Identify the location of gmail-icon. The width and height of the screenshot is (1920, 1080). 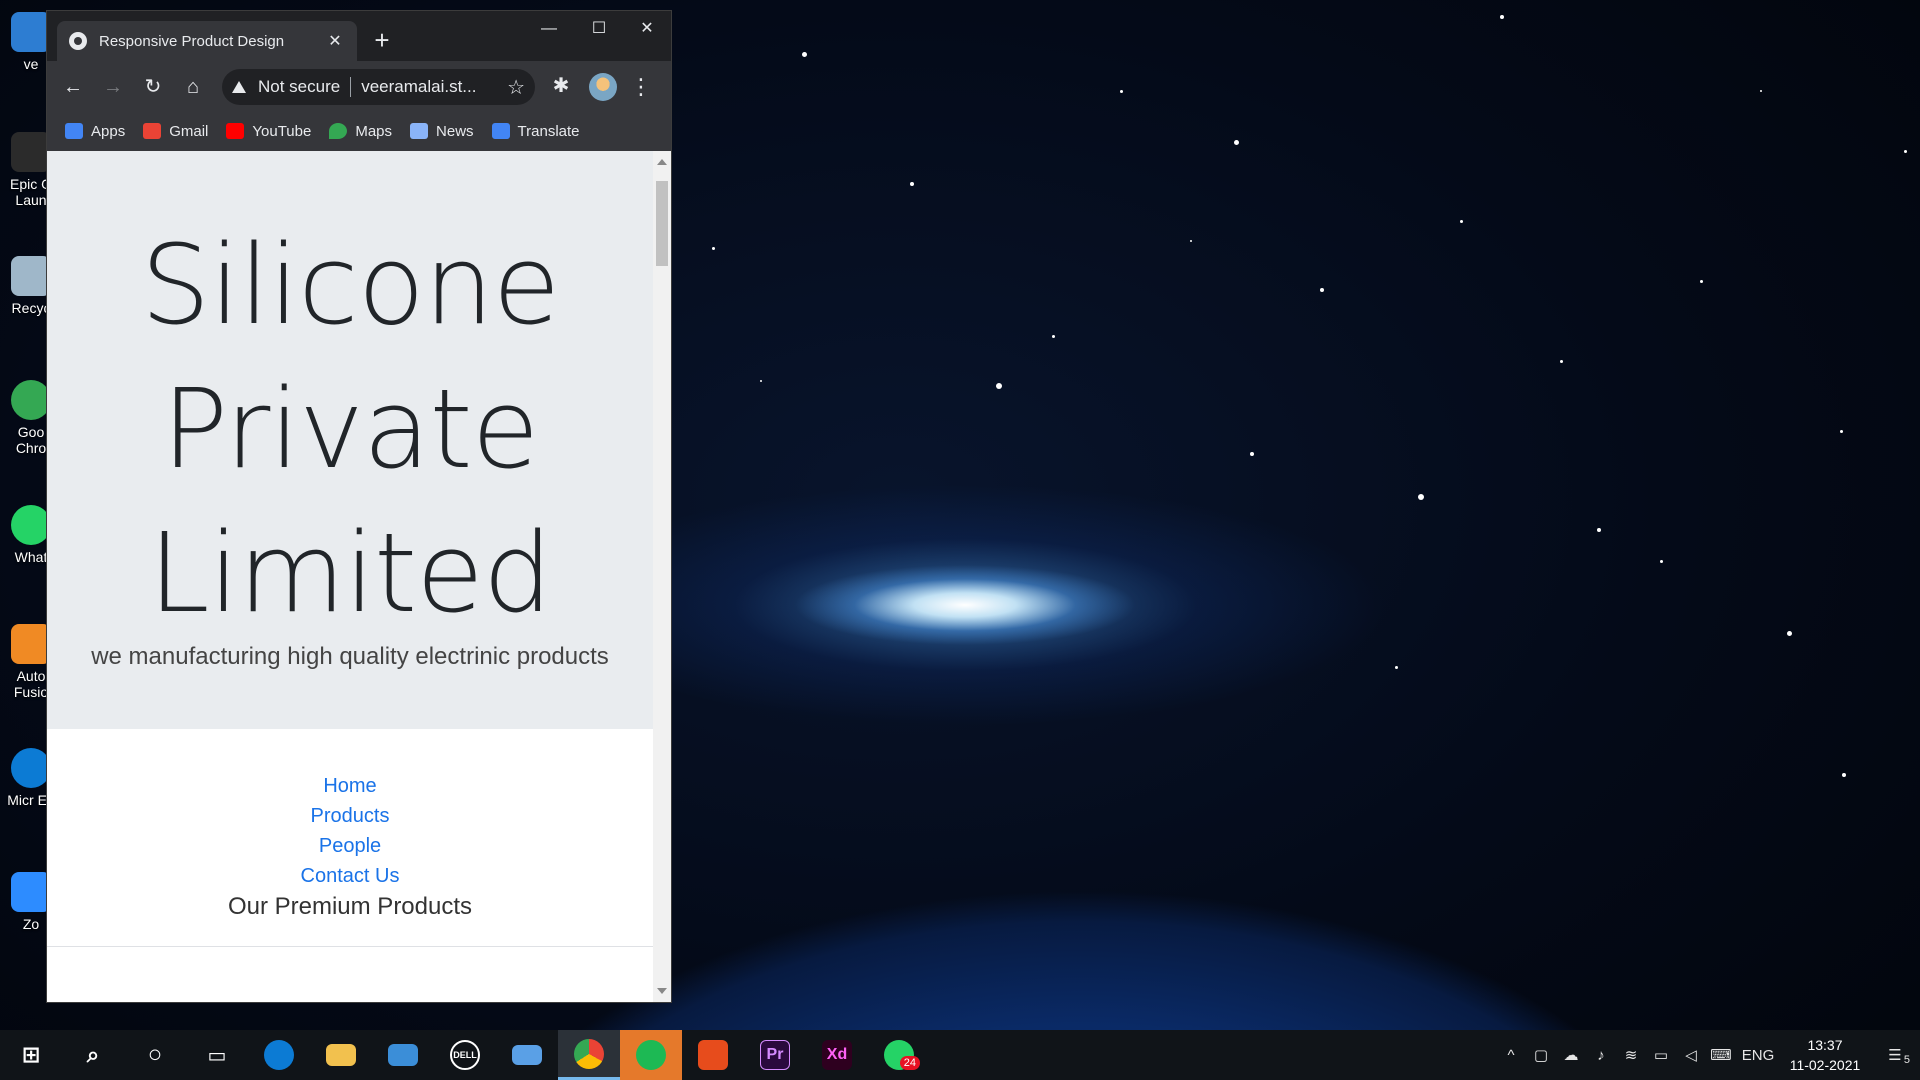
(152, 131).